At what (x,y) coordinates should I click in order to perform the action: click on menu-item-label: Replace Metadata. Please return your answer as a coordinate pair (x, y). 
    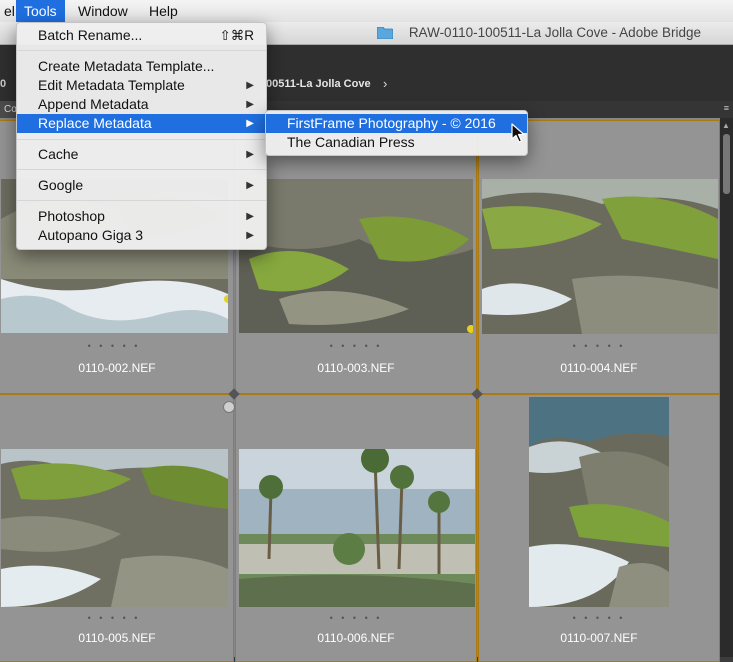
    Looking at the image, I should click on (95, 123).